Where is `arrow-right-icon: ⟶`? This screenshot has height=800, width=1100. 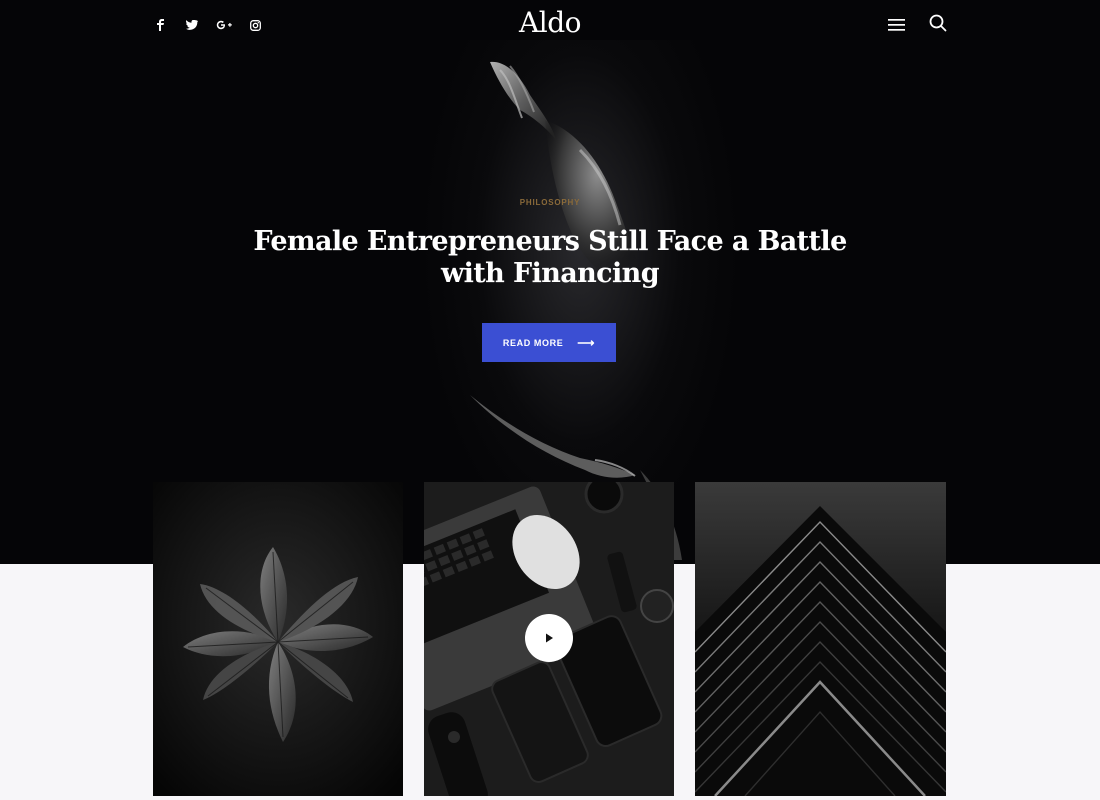
arrow-right-icon: ⟶ is located at coordinates (586, 342).